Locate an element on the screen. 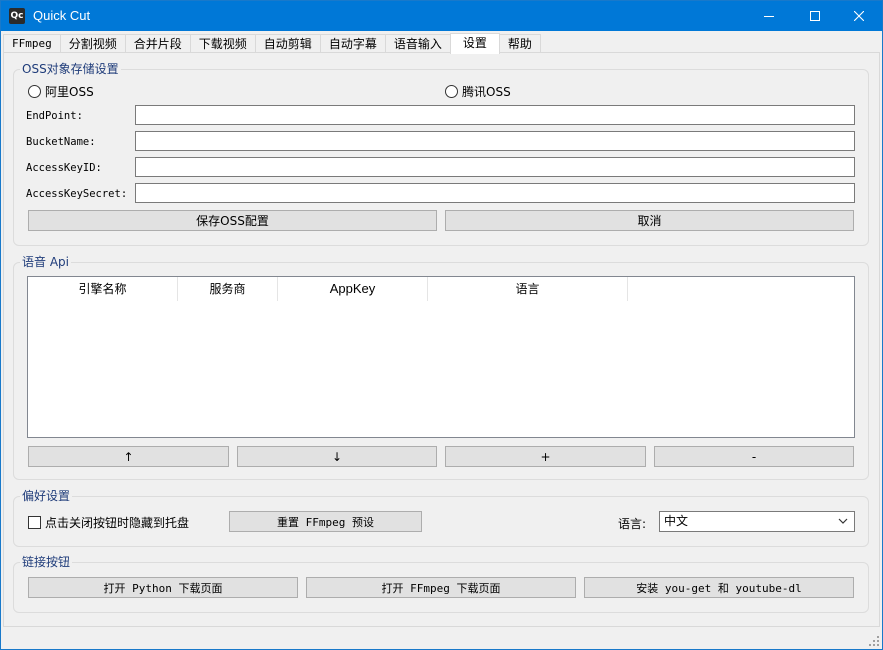  checkbox-box-icon is located at coordinates (34, 522).